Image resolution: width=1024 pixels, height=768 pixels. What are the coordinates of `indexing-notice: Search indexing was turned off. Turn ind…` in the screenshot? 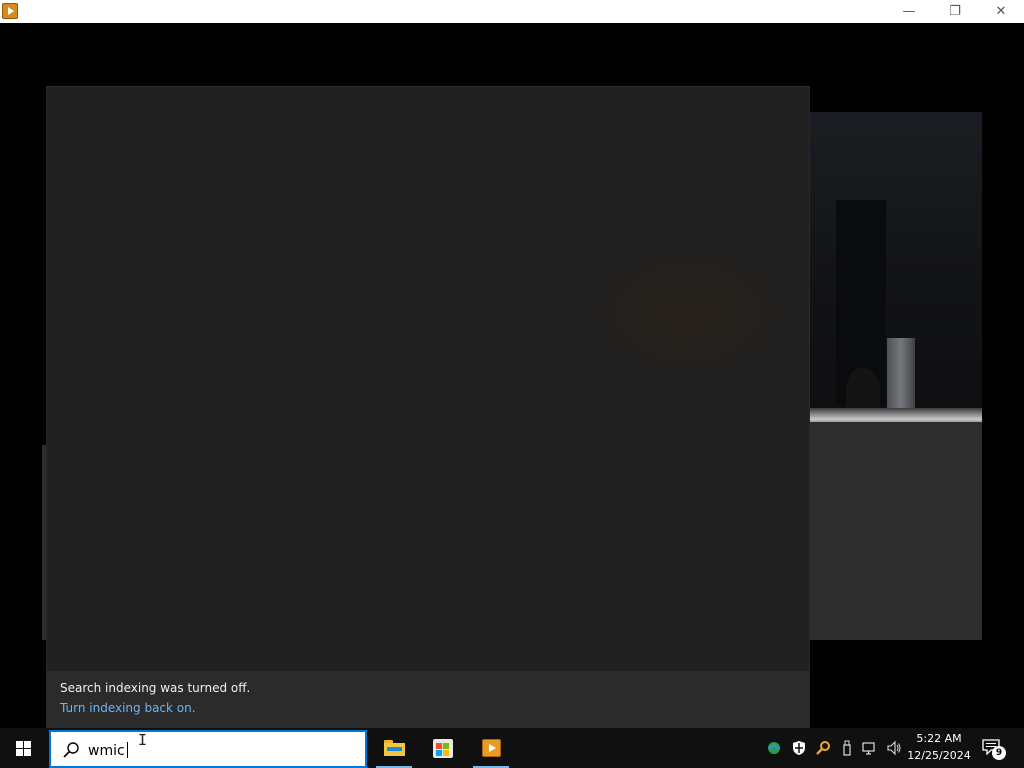 It's located at (428, 699).